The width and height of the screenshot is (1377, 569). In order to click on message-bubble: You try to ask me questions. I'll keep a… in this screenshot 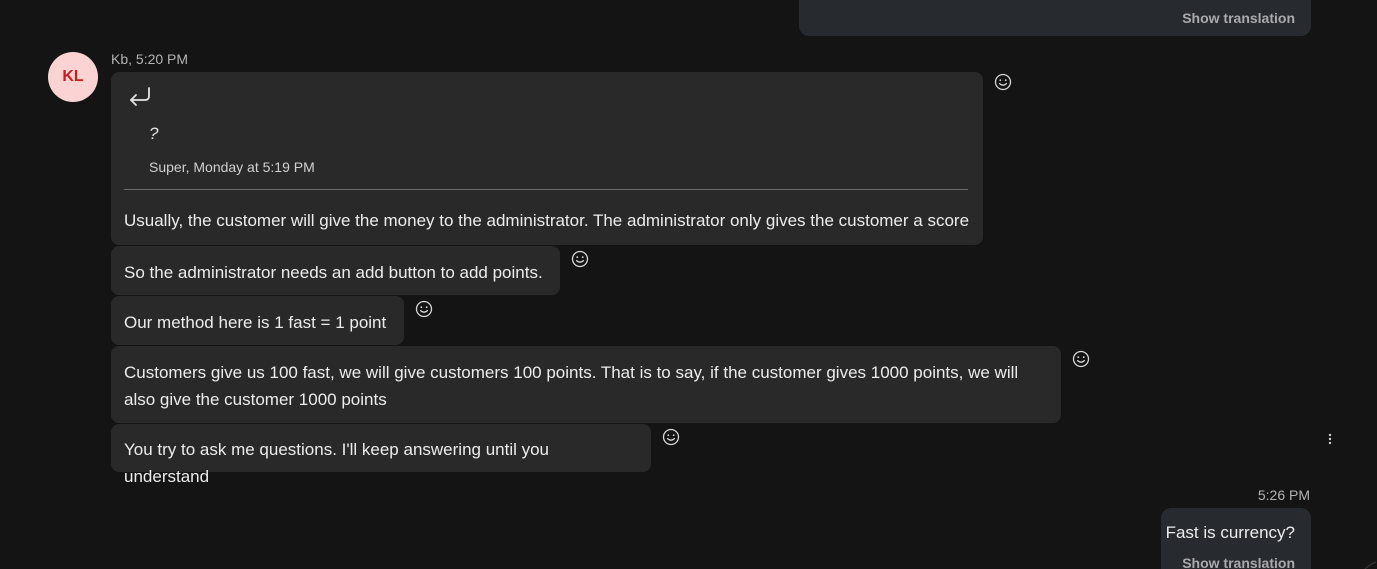, I will do `click(381, 455)`.